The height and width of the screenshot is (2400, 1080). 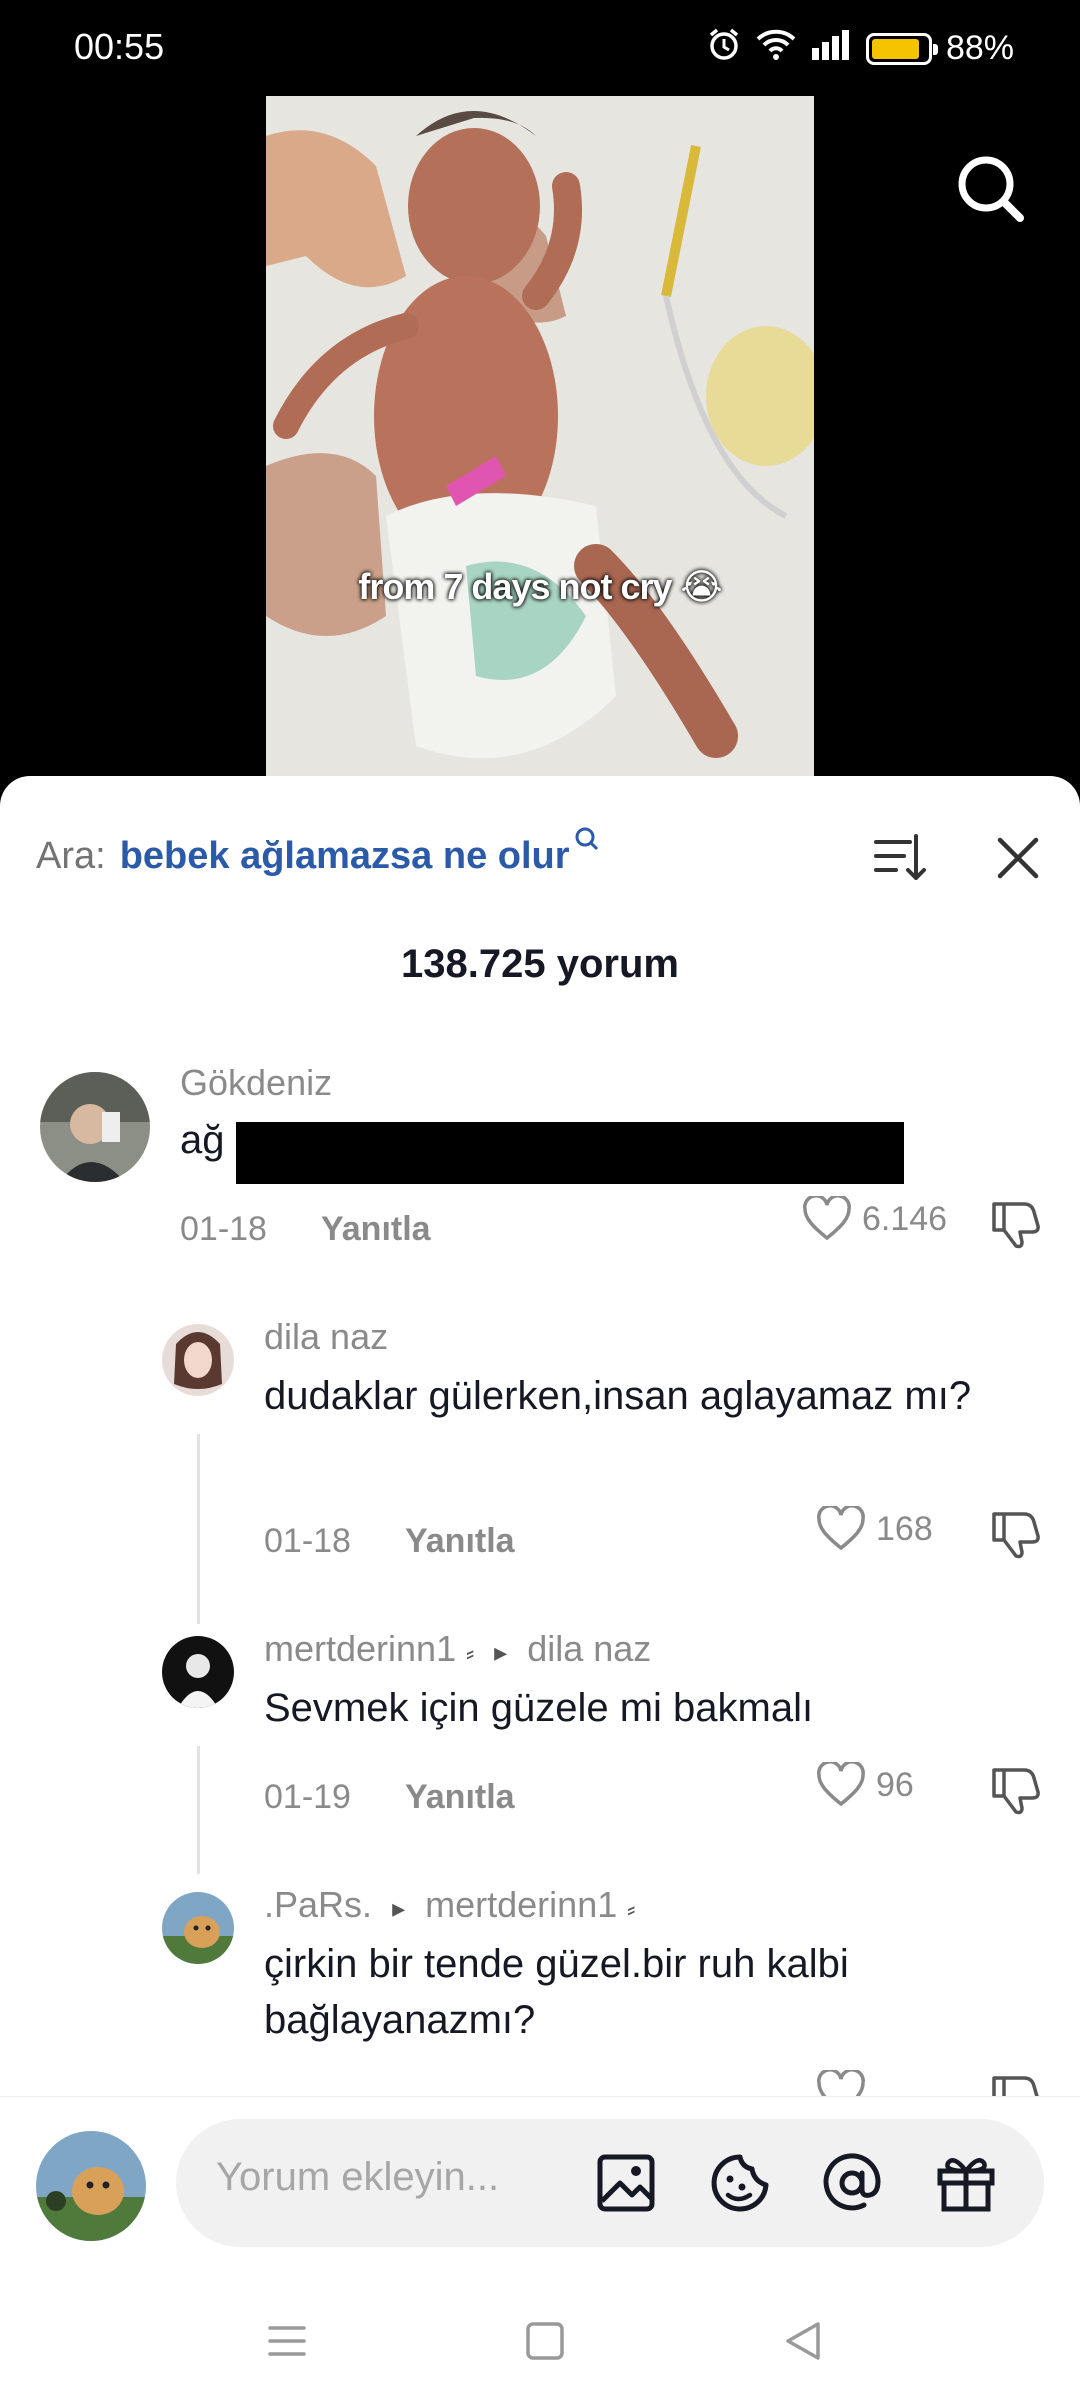 I want to click on comment-username: .PaRs., so click(x=318, y=1904).